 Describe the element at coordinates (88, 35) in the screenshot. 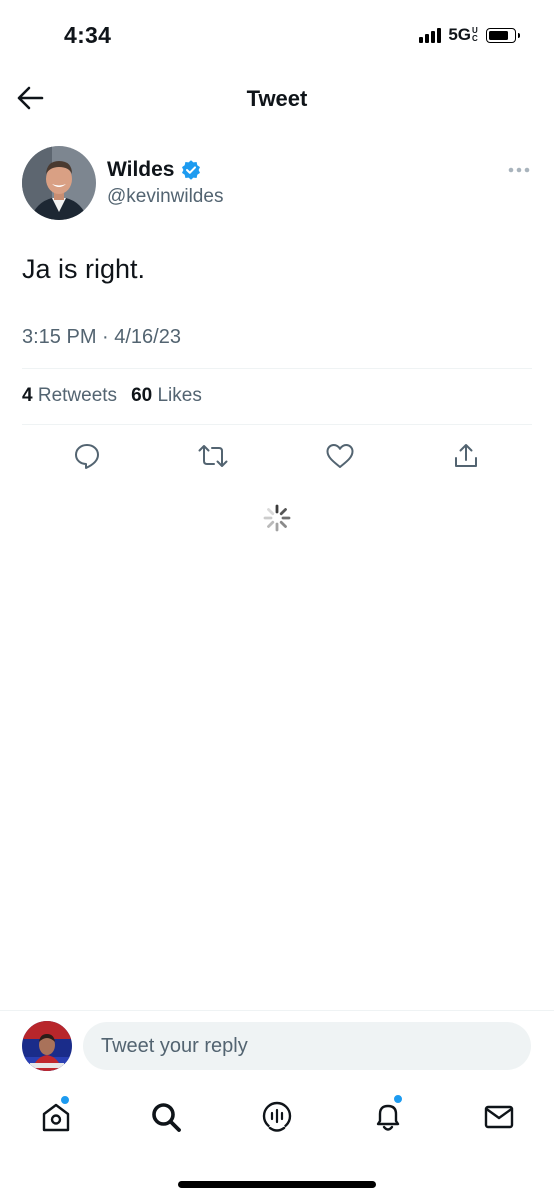

I see `status-time: 4:34` at that location.